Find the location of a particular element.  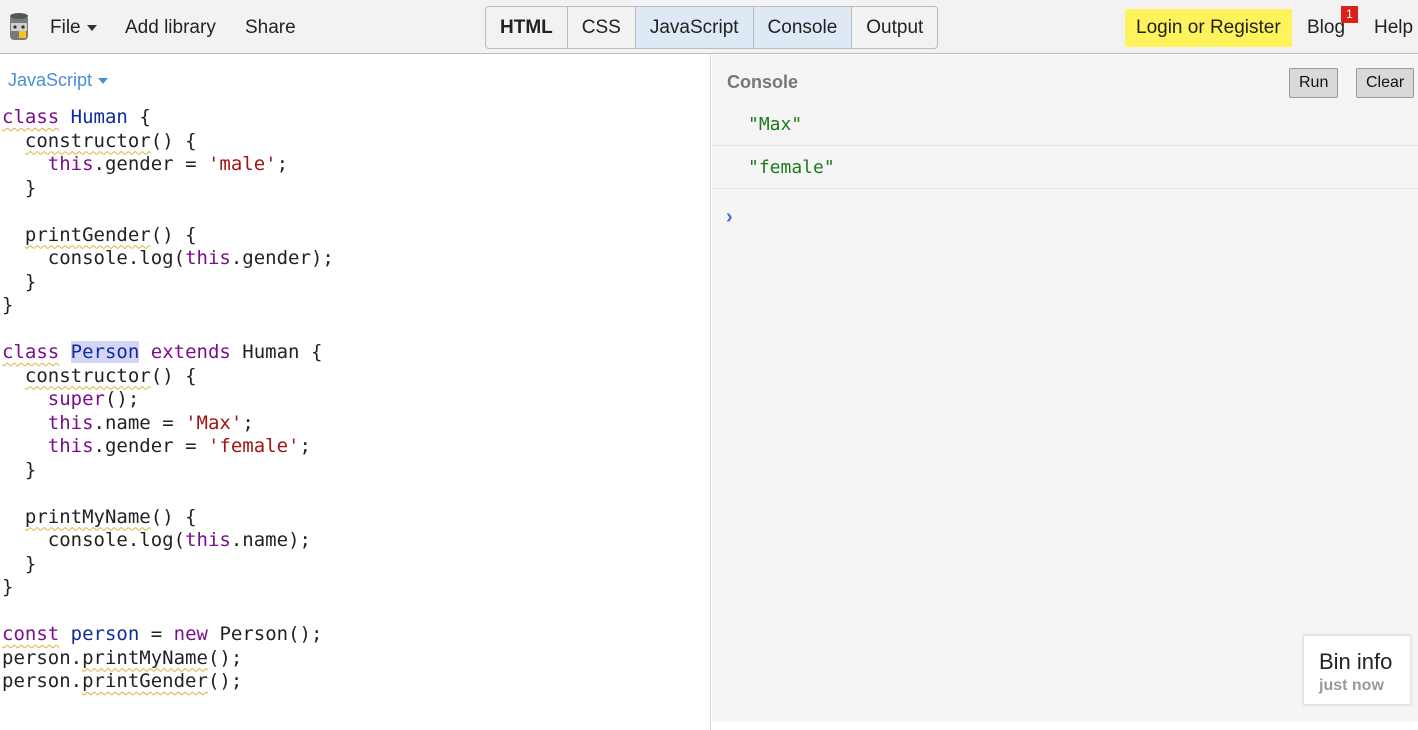

console-input is located at coordinates (1068, 217).